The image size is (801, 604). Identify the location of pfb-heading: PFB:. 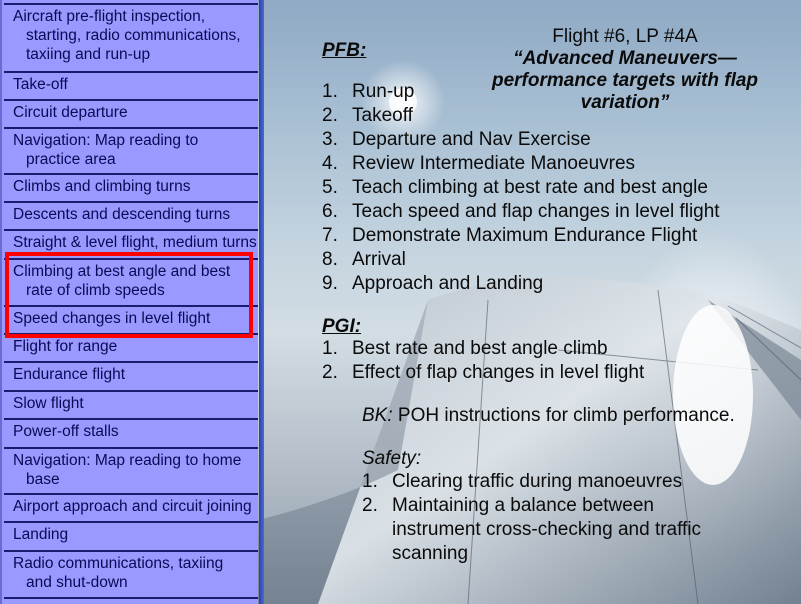
(344, 50).